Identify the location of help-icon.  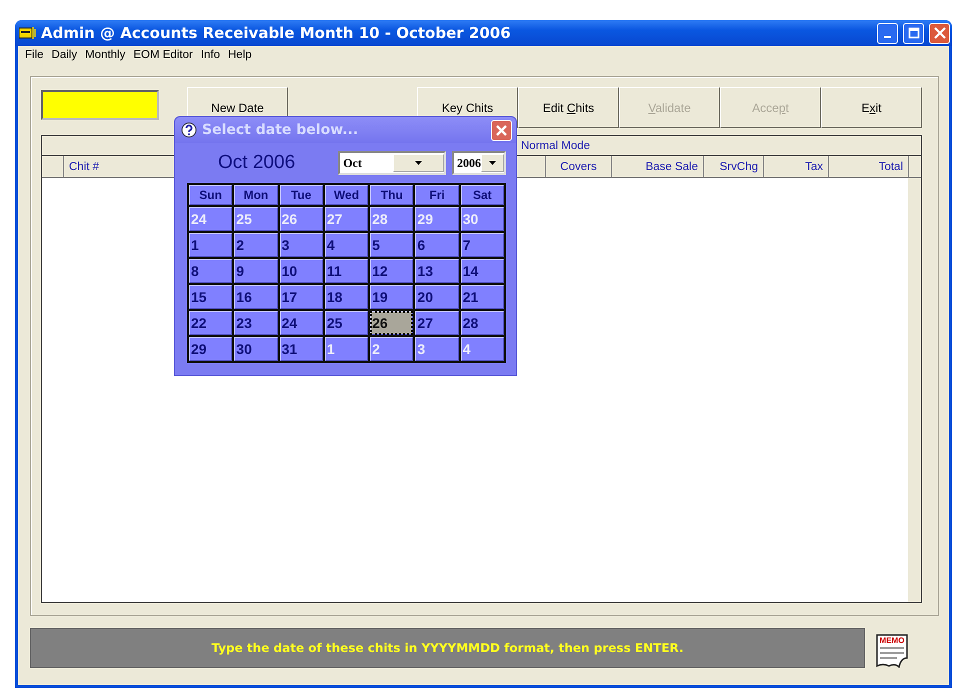
(189, 130).